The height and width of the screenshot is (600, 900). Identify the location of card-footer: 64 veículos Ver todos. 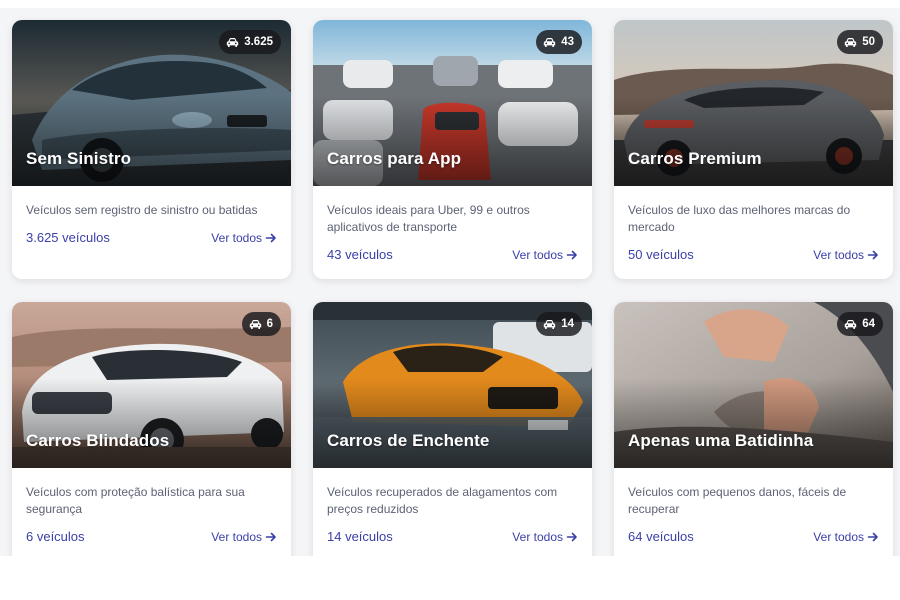
(753, 536).